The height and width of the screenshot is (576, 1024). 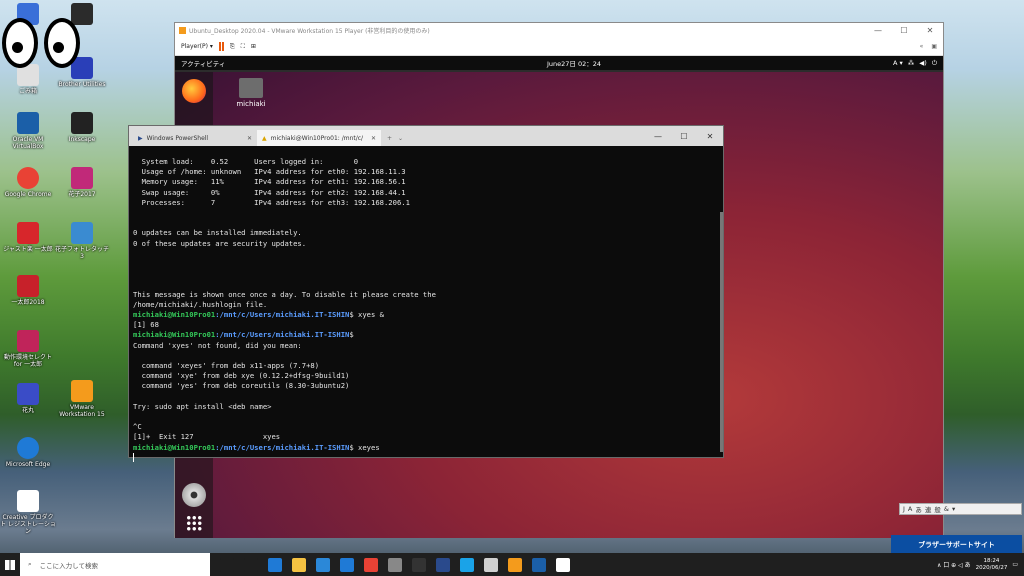 I want to click on input-method: A ▾, so click(x=898, y=63).